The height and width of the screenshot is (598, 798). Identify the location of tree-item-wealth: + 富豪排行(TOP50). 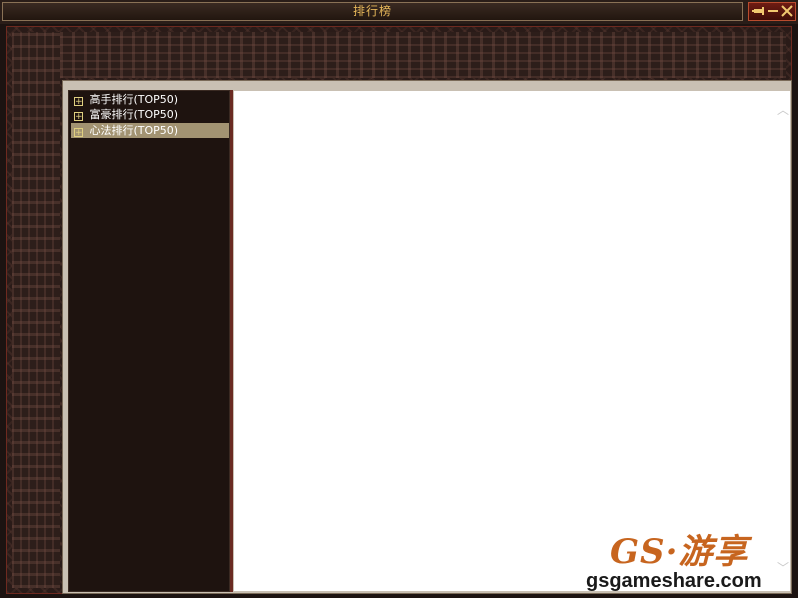
(150, 114).